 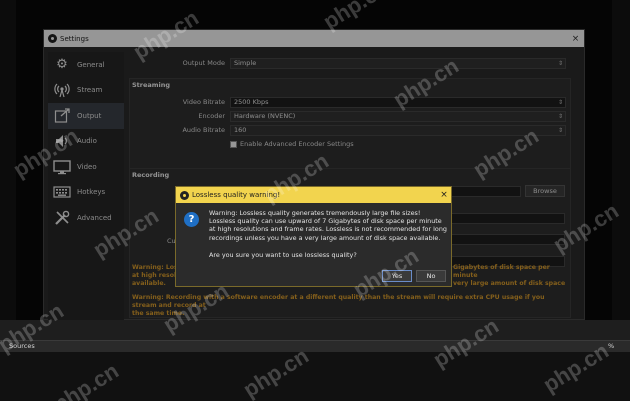 What do you see at coordinates (444, 195) in the screenshot?
I see `close-icon: ×` at bounding box center [444, 195].